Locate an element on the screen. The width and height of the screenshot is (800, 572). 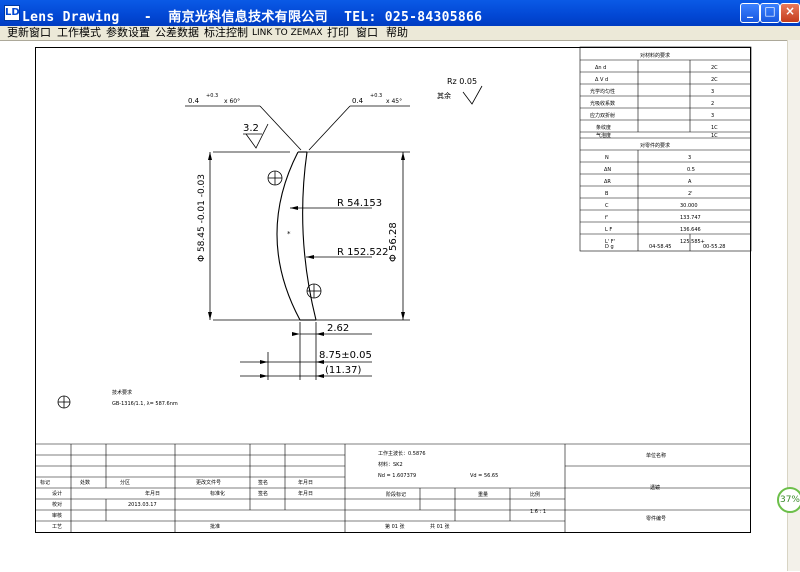
spec-text: GB-1316/1.1, λ= 587.6nm is located at coordinates (145, 404).